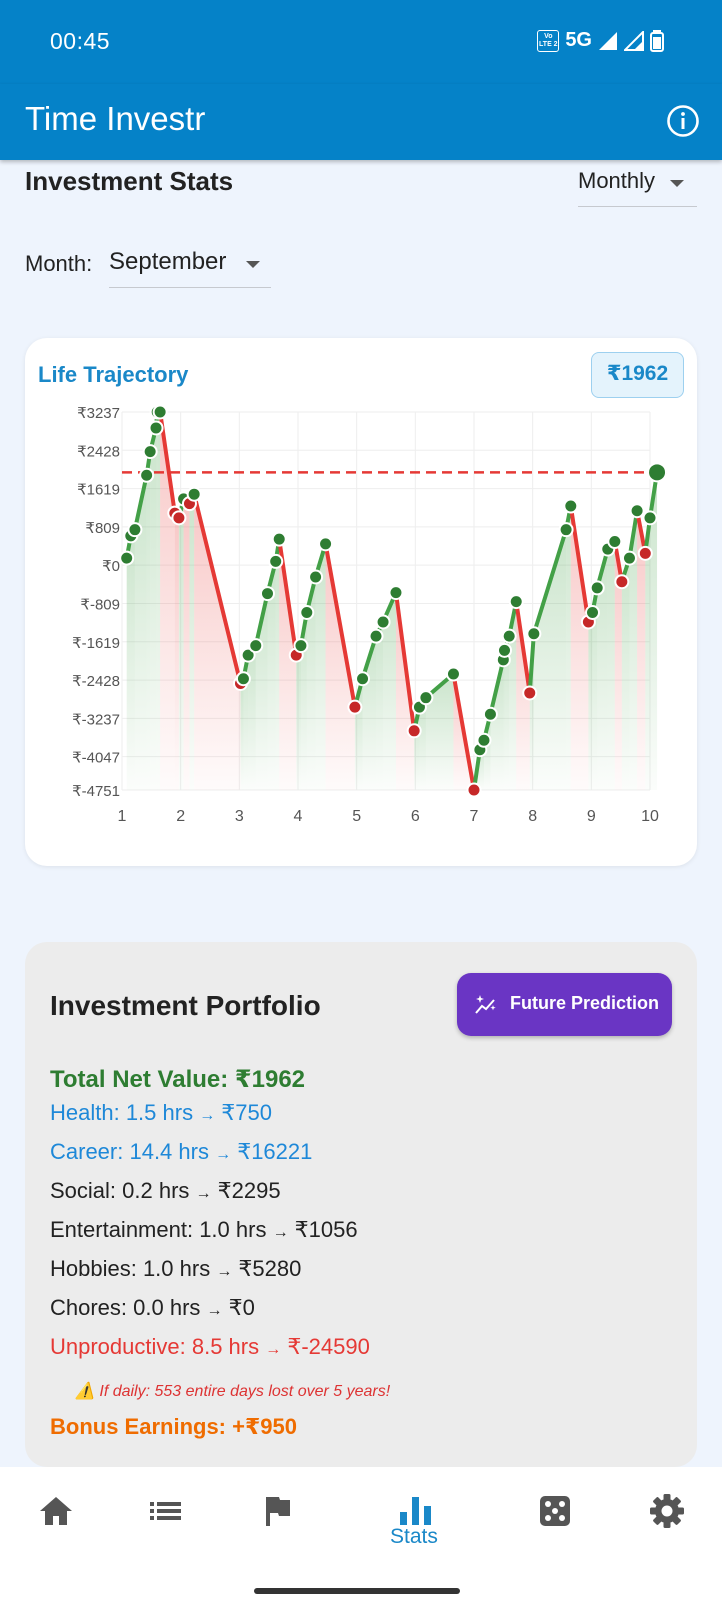  Describe the element at coordinates (123, 1190) in the screenshot. I see `portfolio-row-label: Social: 0.2 hrs` at that location.